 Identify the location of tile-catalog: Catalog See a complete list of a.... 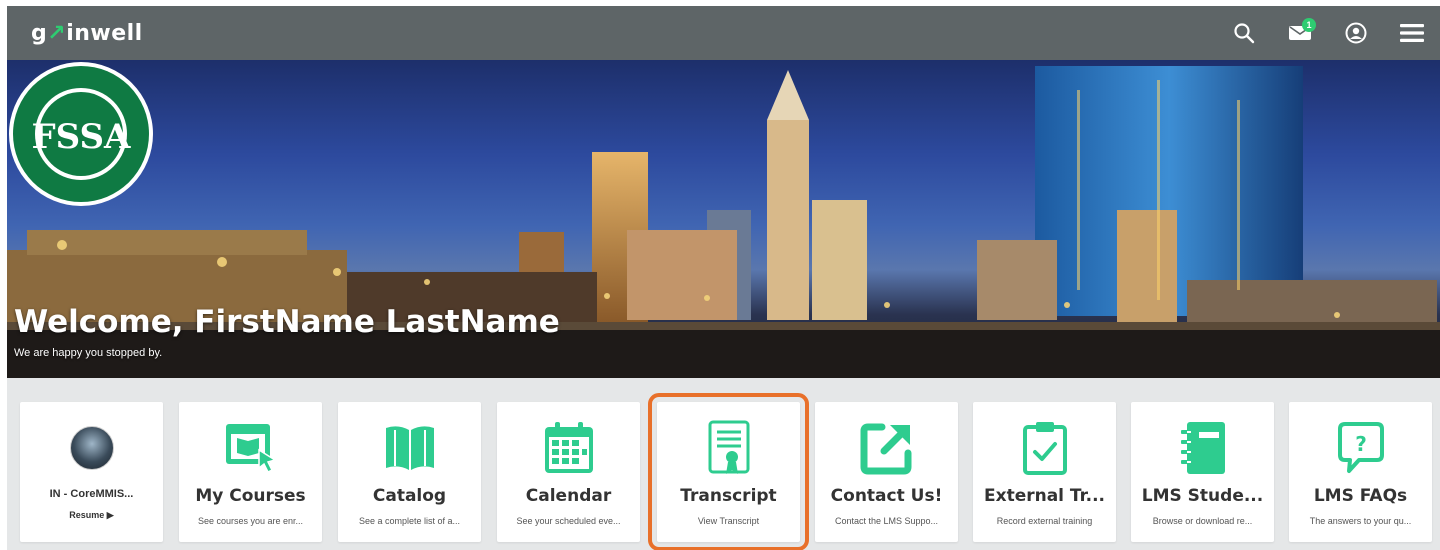
(409, 472).